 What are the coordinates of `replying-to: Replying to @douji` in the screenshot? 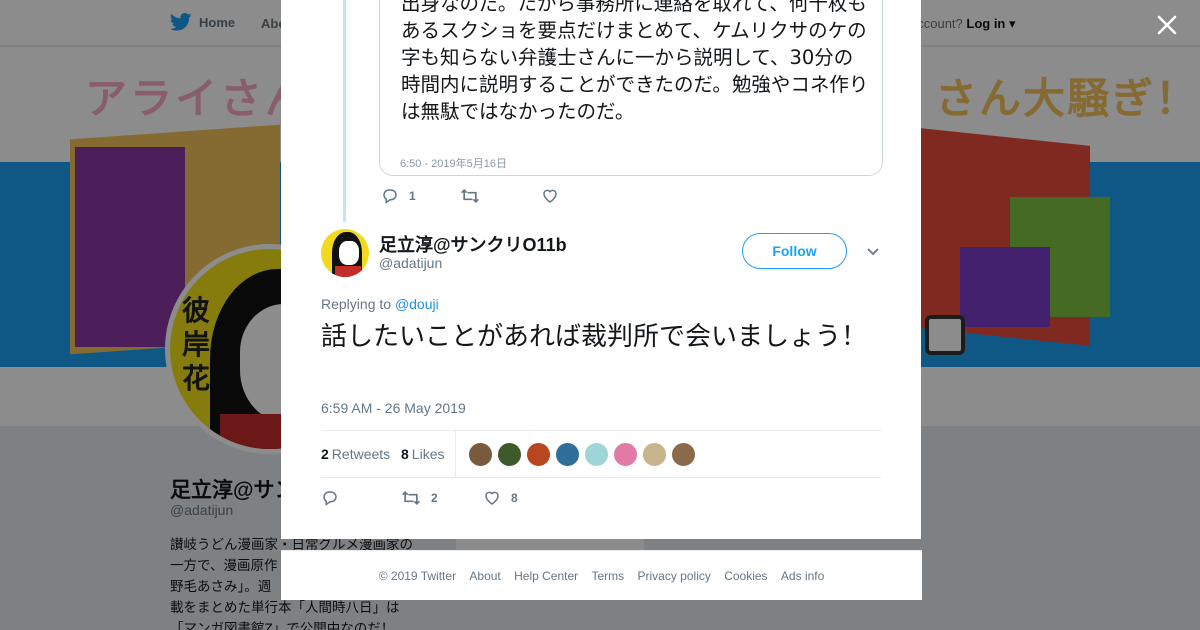 It's located at (380, 304).